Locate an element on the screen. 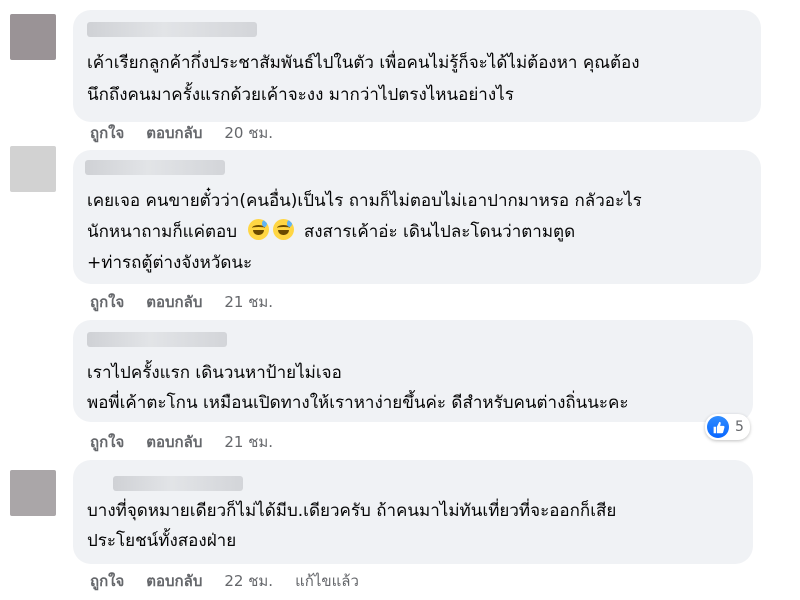  reaction-badge: 5 is located at coordinates (727, 427).